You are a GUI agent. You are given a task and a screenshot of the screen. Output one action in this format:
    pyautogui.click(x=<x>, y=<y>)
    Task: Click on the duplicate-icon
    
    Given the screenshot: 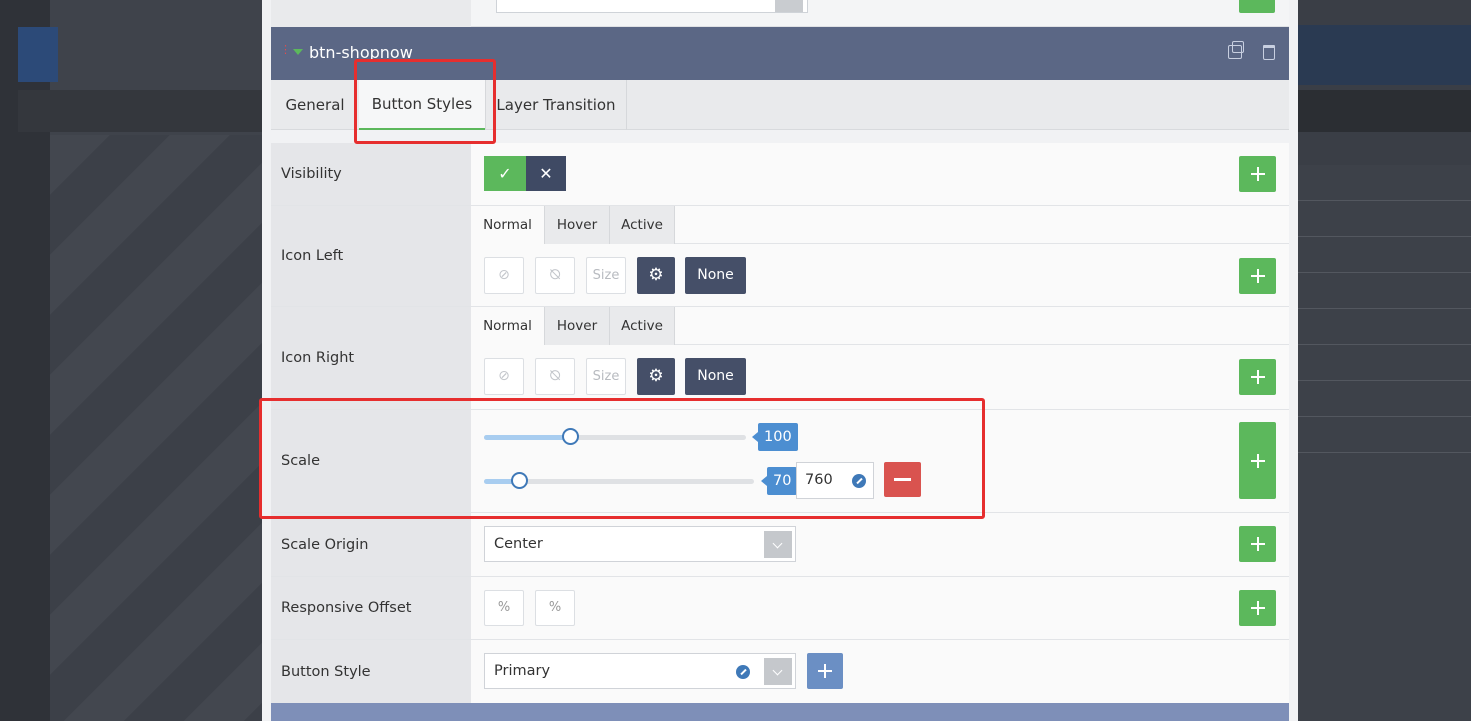 What is the action you would take?
    pyautogui.click(x=1236, y=50)
    